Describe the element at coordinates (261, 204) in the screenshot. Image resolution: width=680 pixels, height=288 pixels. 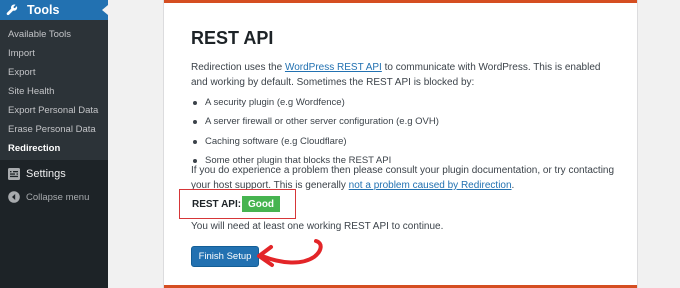
I see `status-badge: Good` at that location.